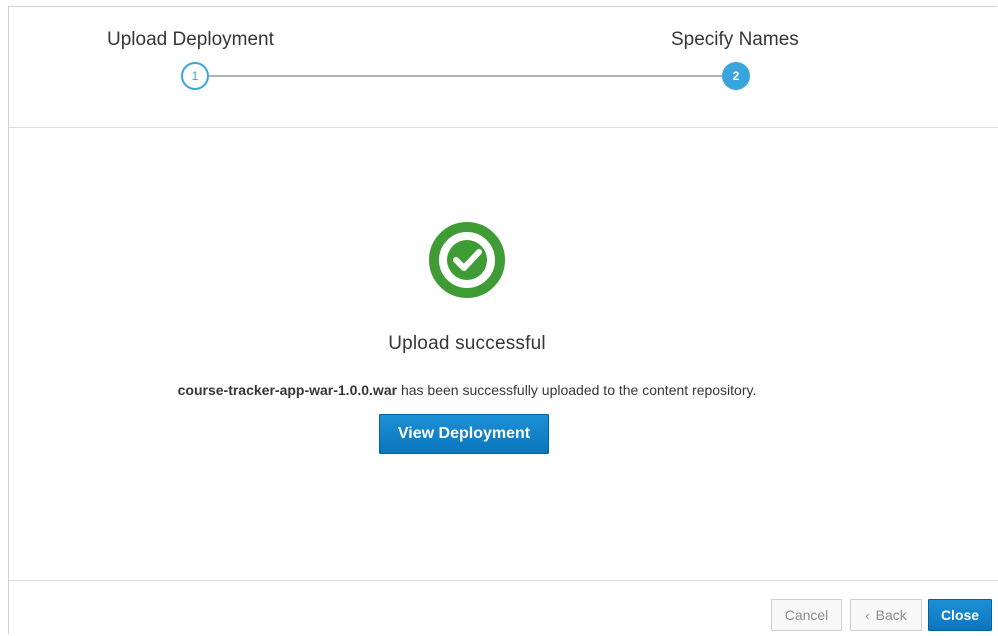 The width and height of the screenshot is (998, 636). I want to click on cancel-button: Cancel, so click(806, 615).